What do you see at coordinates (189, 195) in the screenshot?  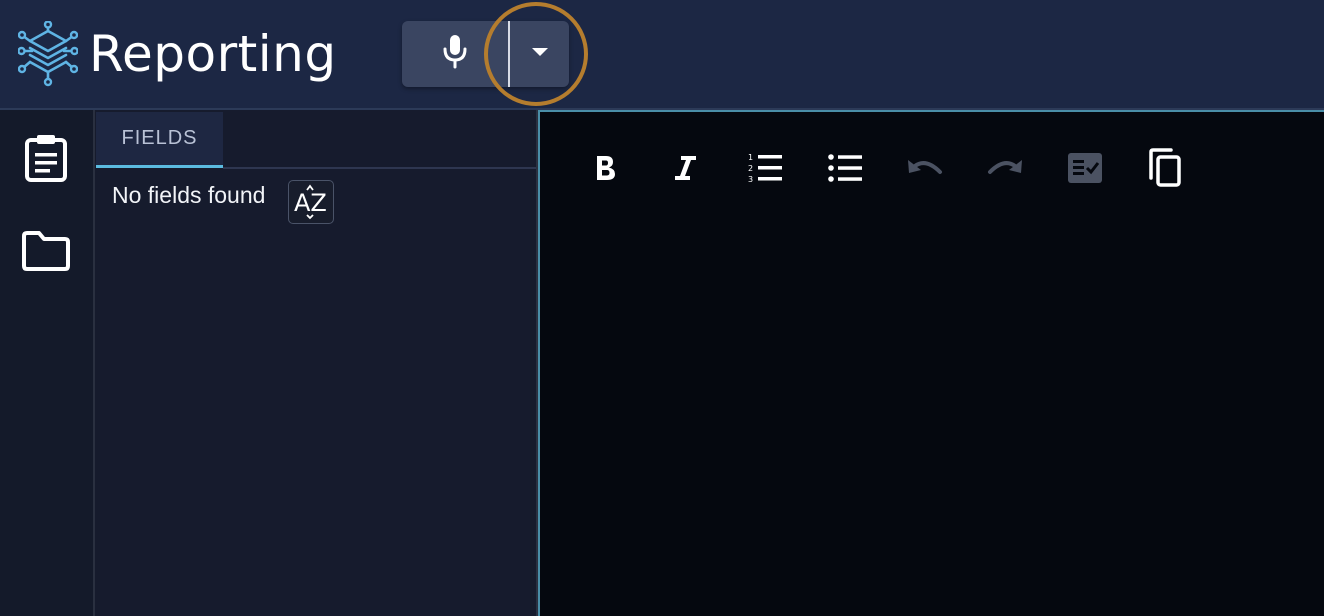 I see `empty-fields-message: No fields found` at bounding box center [189, 195].